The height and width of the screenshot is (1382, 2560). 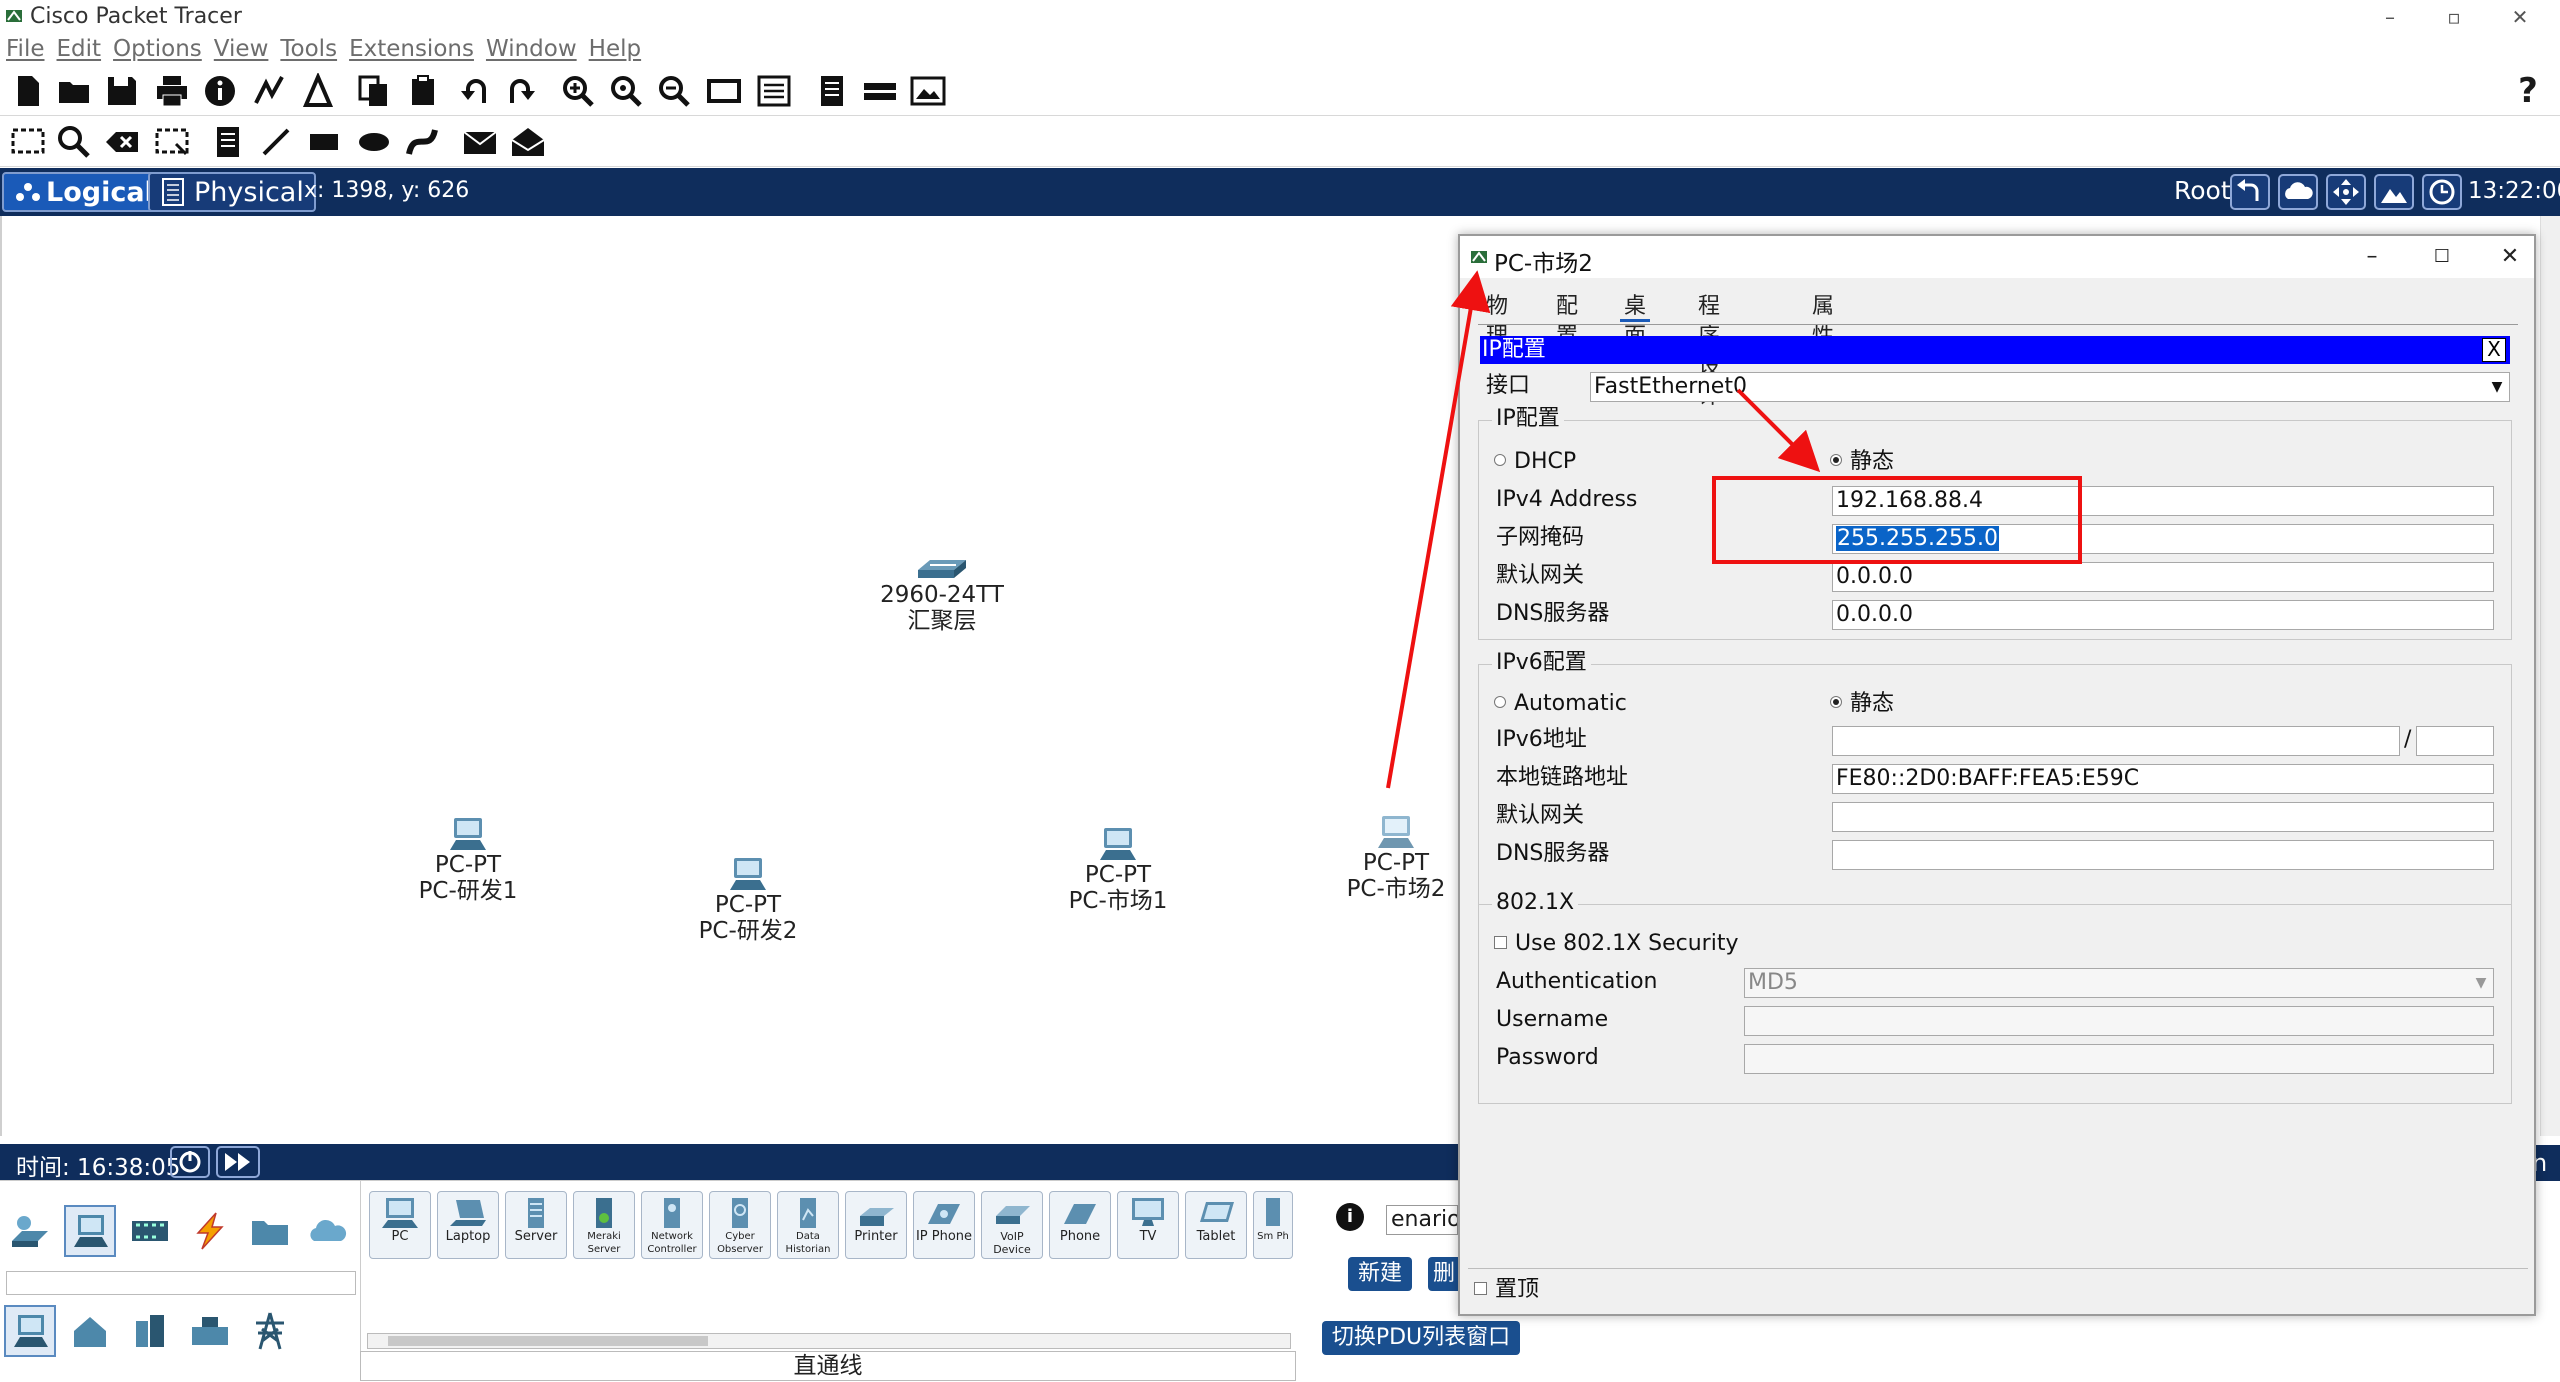 I want to click on ipv6-prefix-field, so click(x=2455, y=741).